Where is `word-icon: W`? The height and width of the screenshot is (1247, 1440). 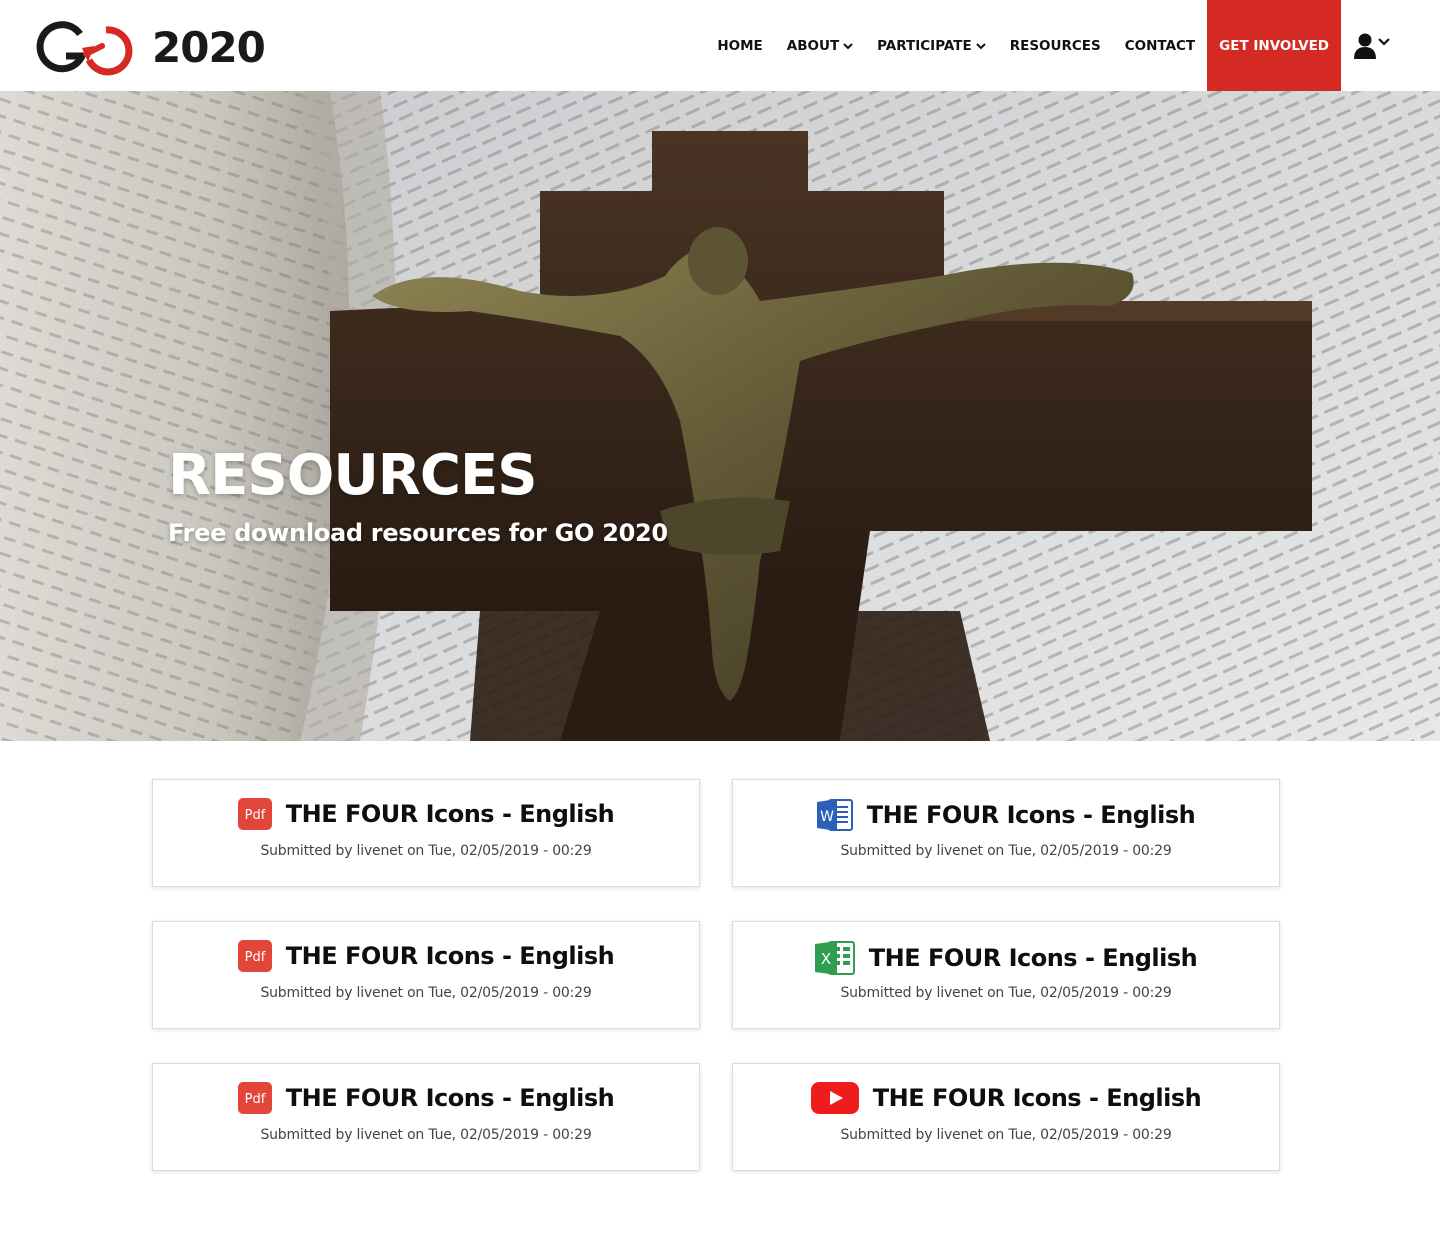 word-icon: W is located at coordinates (834, 815).